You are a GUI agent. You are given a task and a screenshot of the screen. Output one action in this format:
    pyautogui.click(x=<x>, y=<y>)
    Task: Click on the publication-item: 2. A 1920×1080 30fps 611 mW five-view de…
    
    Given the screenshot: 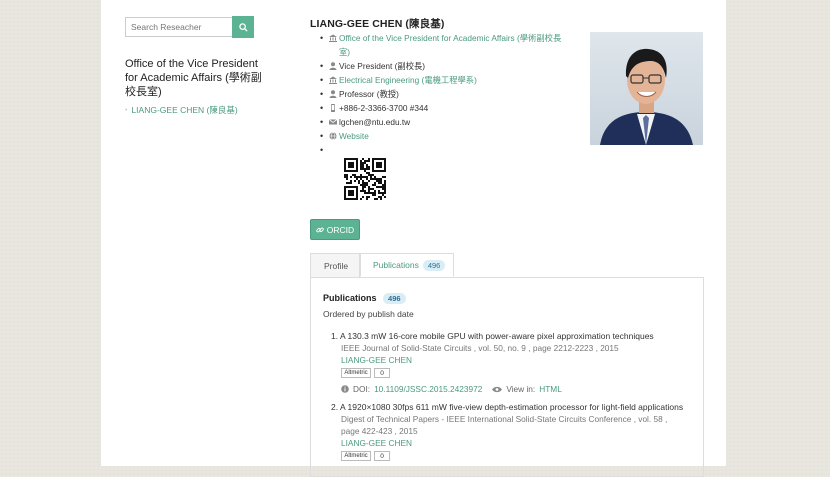 What is the action you would take?
    pyautogui.click(x=509, y=431)
    